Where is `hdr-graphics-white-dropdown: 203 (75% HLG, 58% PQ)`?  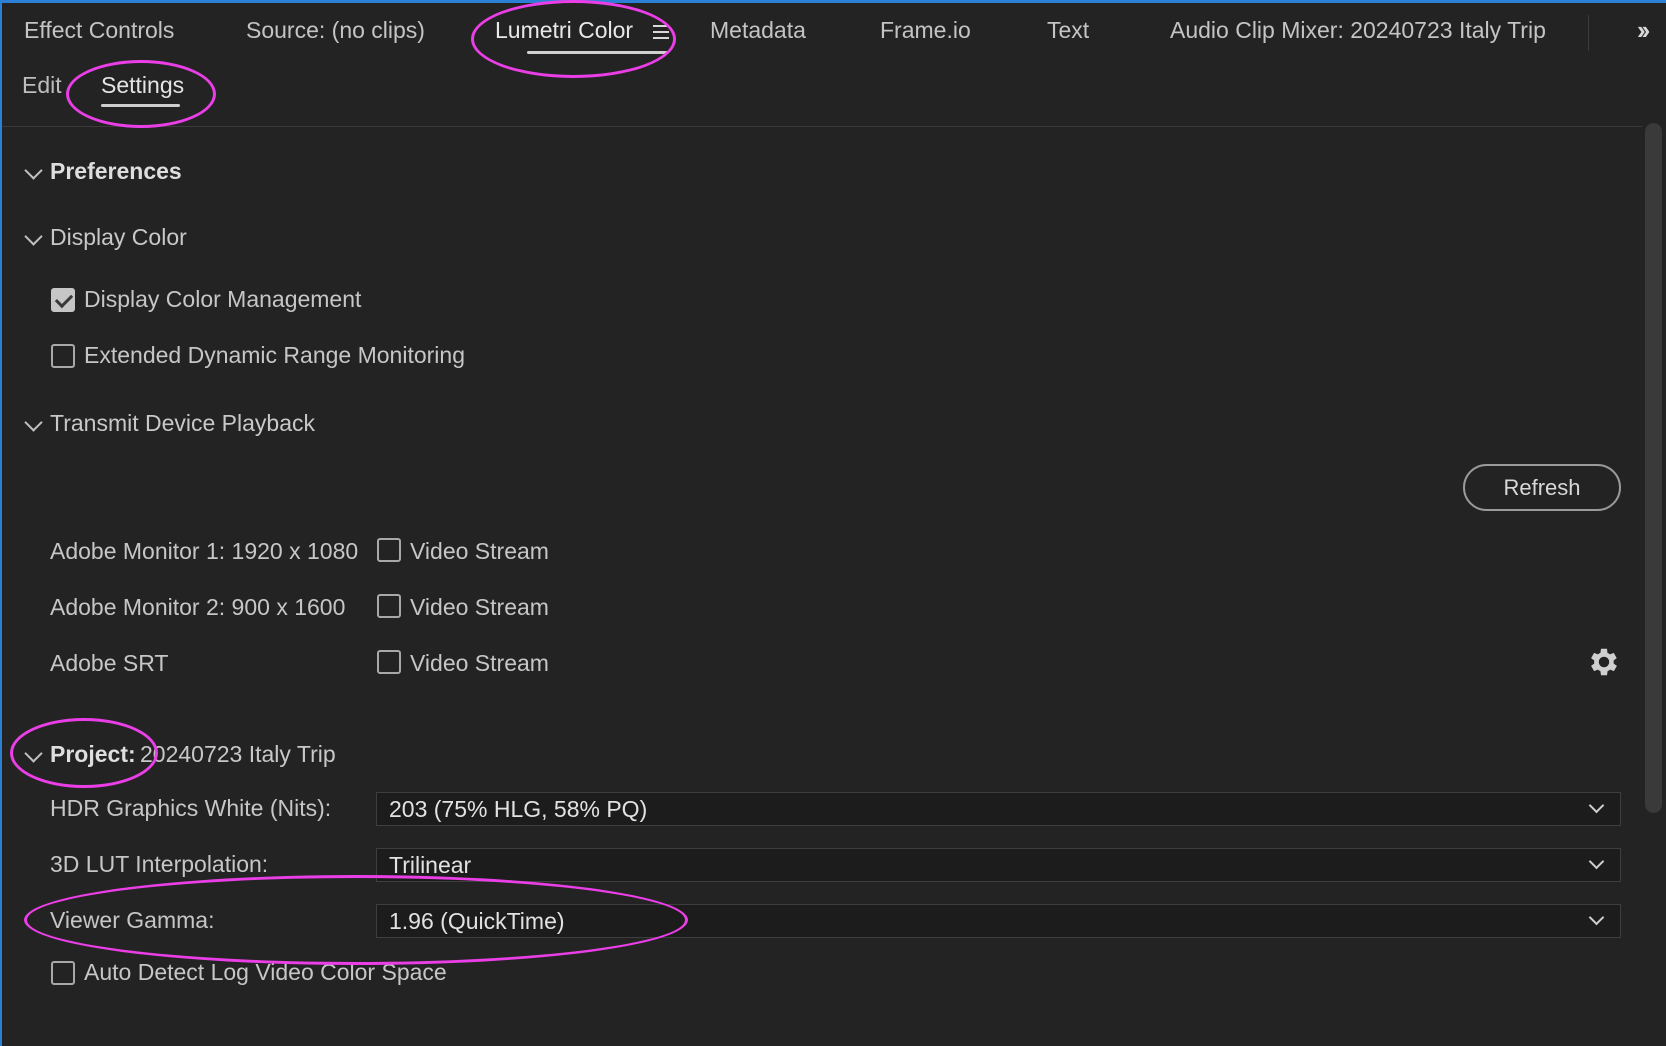 hdr-graphics-white-dropdown: 203 (75% HLG, 58% PQ) is located at coordinates (998, 809).